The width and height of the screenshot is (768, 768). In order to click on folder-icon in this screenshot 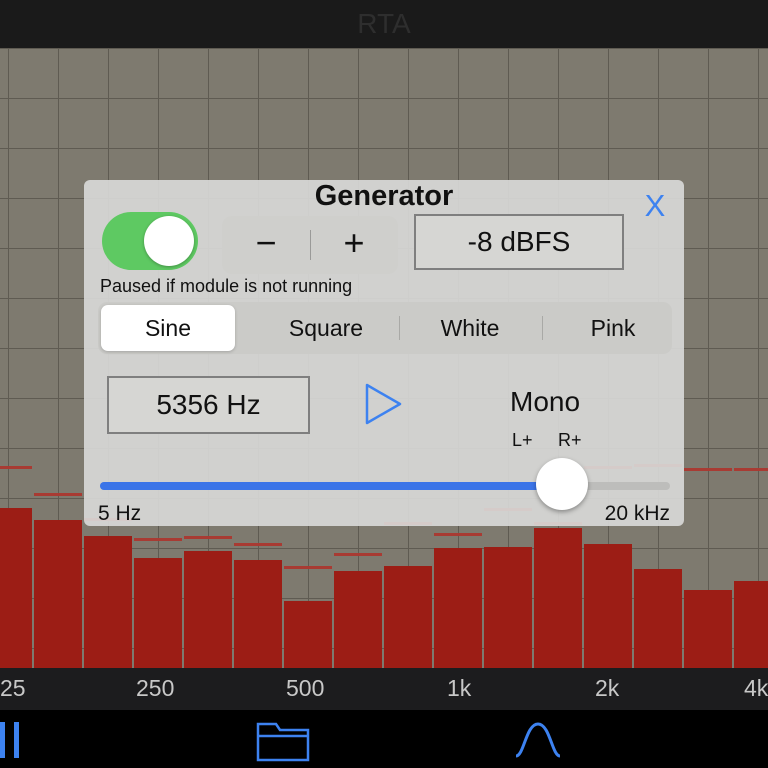, I will do `click(283, 739)`.